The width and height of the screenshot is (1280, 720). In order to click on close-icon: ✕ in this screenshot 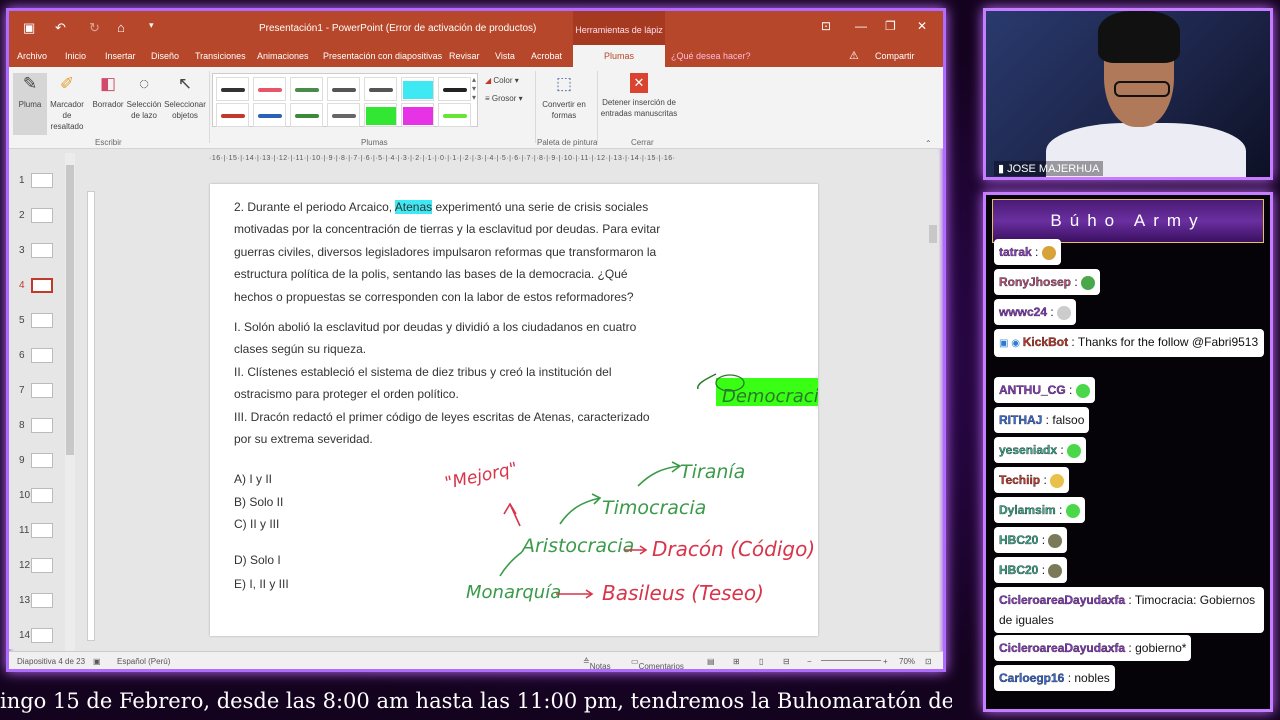, I will do `click(922, 26)`.